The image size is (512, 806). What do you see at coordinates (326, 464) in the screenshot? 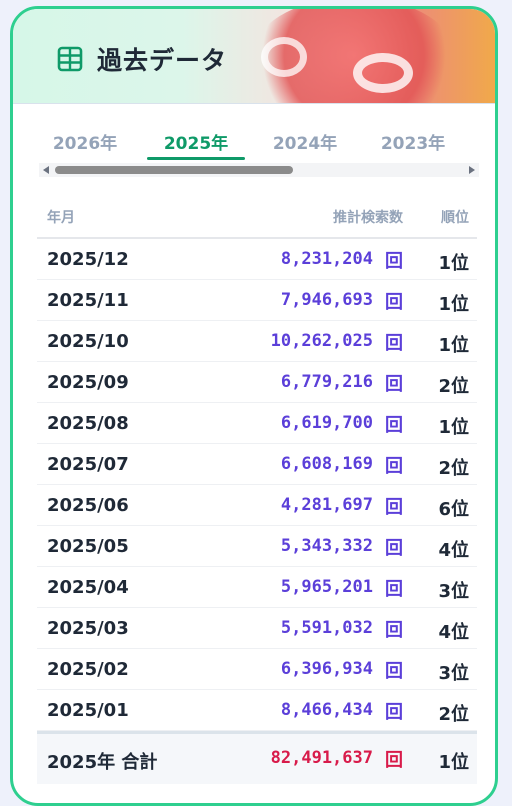
I see `count-cell: 6,608,169` at bounding box center [326, 464].